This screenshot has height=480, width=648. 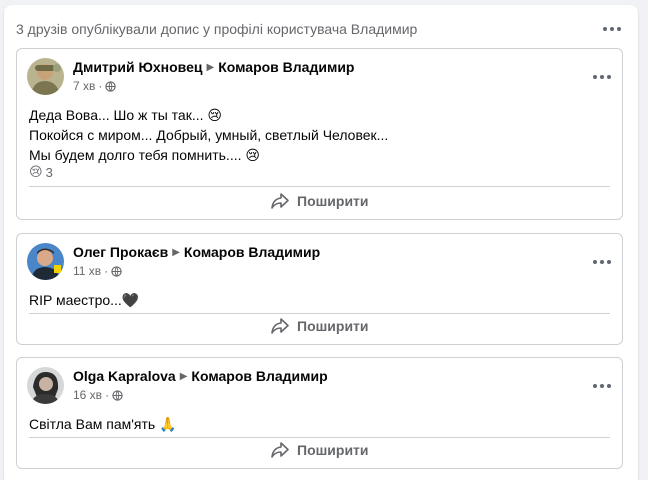 What do you see at coordinates (612, 29) in the screenshot?
I see `more-options-icon` at bounding box center [612, 29].